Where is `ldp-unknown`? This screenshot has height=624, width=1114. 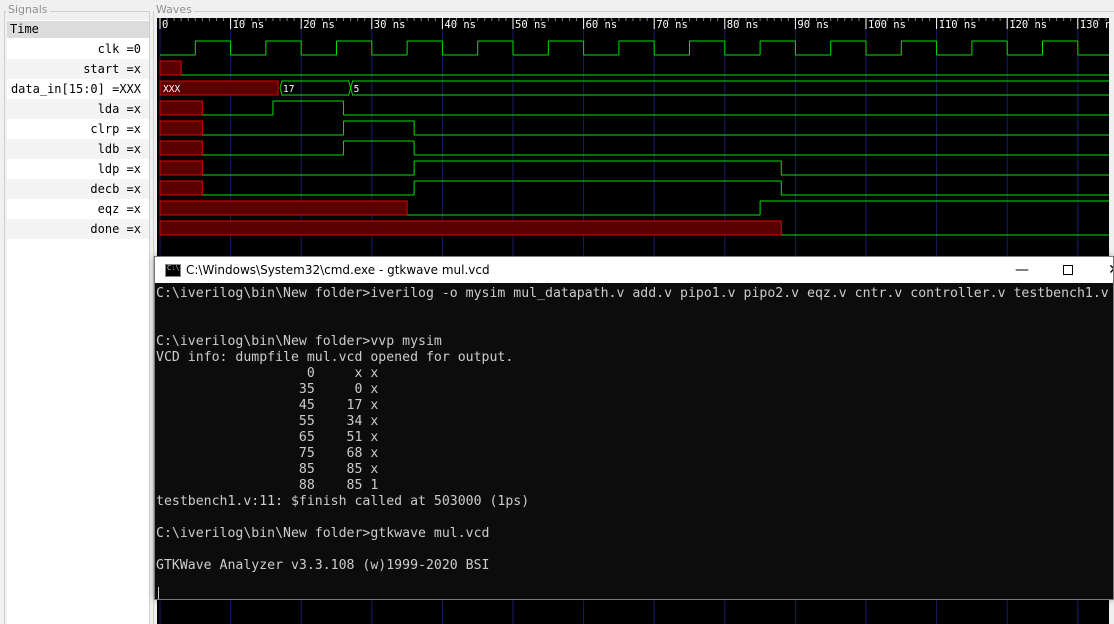
ldp-unknown is located at coordinates (181, 168).